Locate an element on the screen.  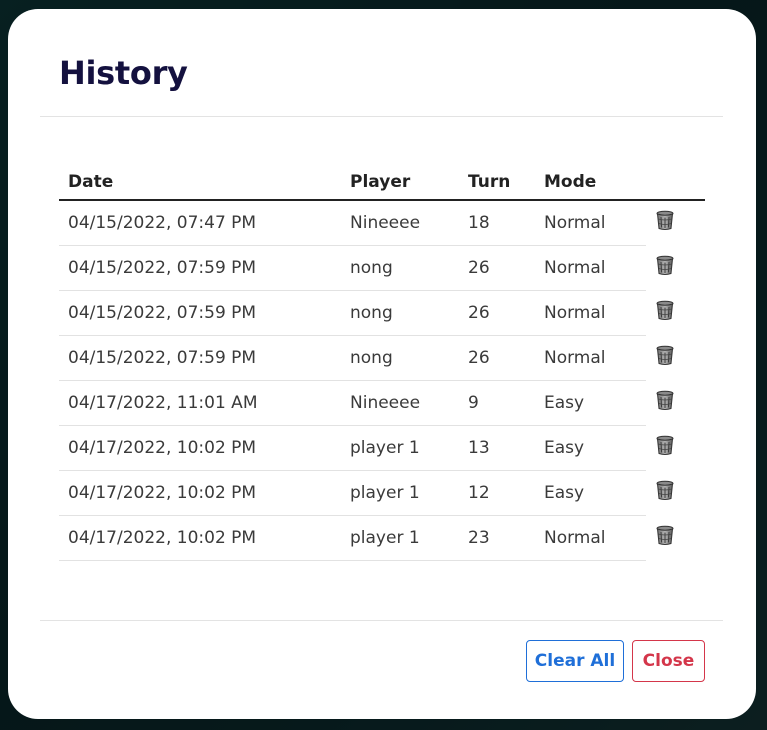
table-header-row: Date Player Turn Mode is located at coordinates (382, 183).